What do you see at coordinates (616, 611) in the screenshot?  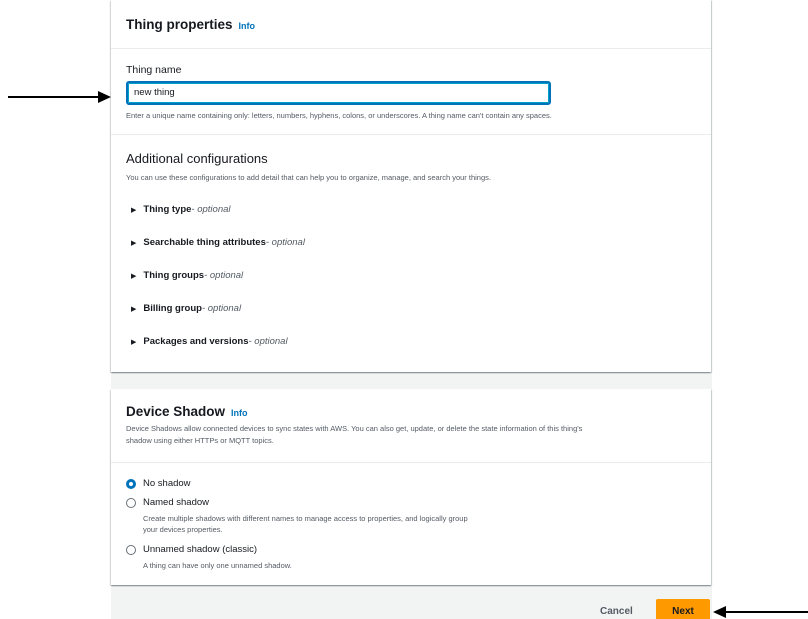 I see `cancel-button: Cancel` at bounding box center [616, 611].